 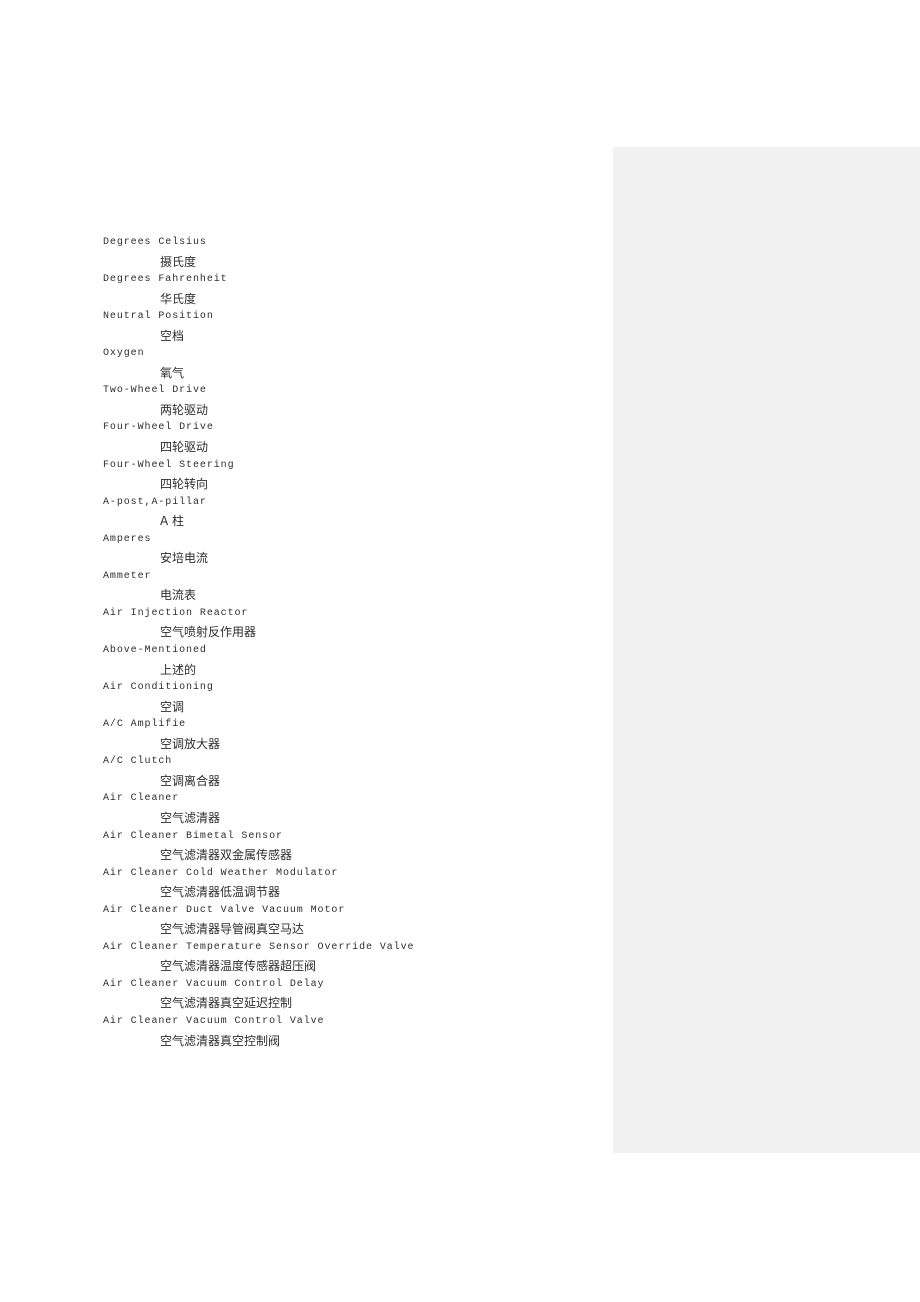 I want to click on glossary-translation: 安培电流, so click(x=184, y=558).